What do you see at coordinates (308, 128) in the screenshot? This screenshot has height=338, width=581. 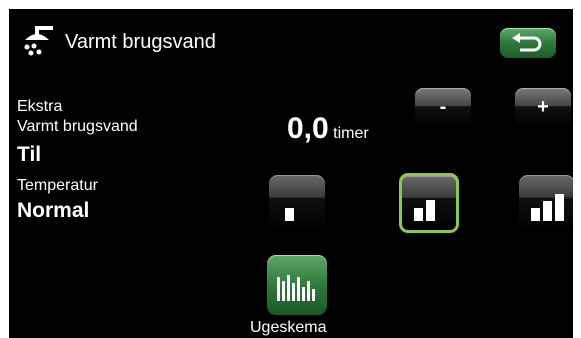 I see `extra-hours-value: 0,0` at bounding box center [308, 128].